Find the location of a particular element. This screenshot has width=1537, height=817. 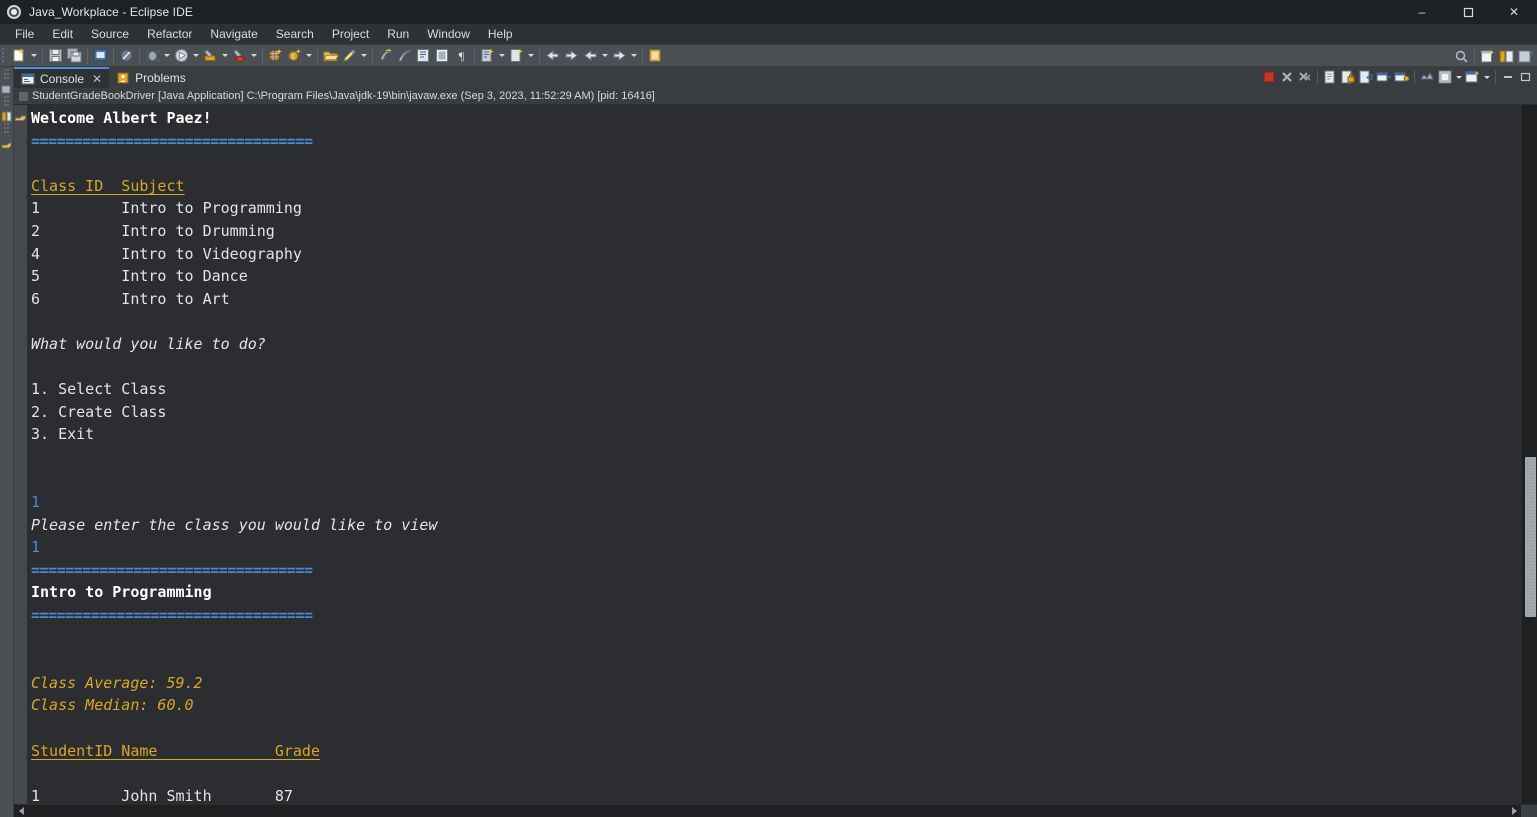

display-selected-console-icon is located at coordinates (1427, 77).